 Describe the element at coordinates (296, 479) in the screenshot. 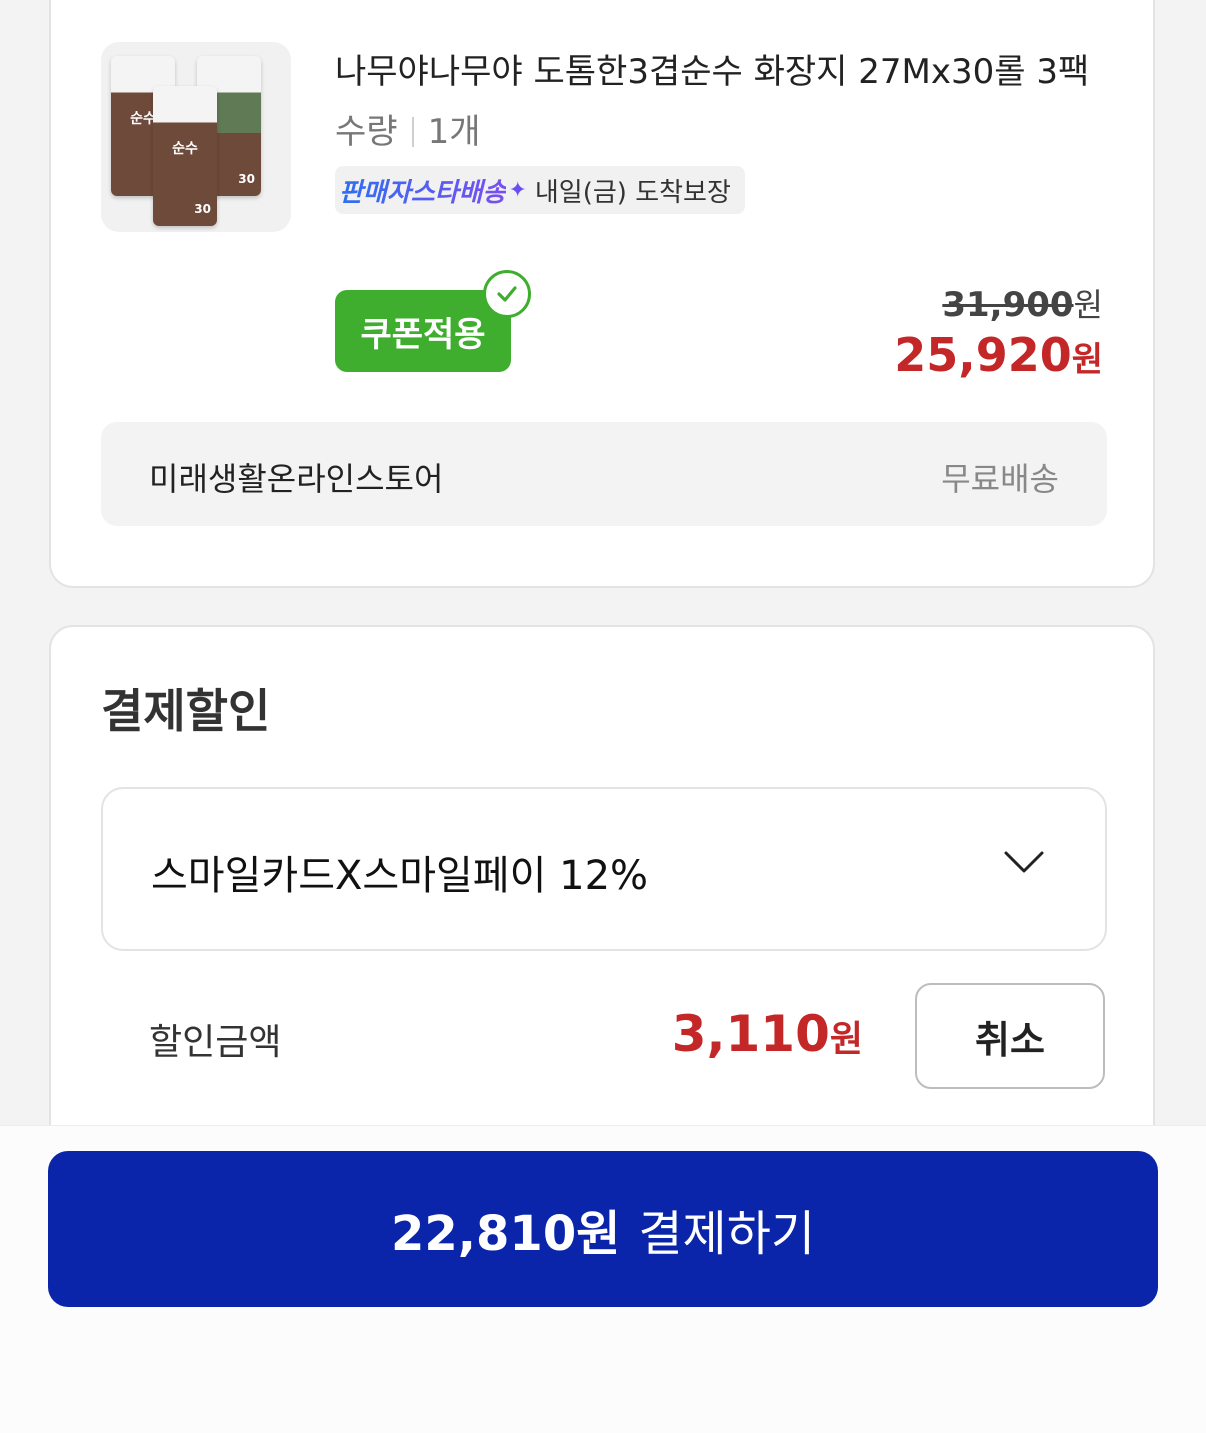

I see `seller-name: 미래생활온라인스토어` at that location.